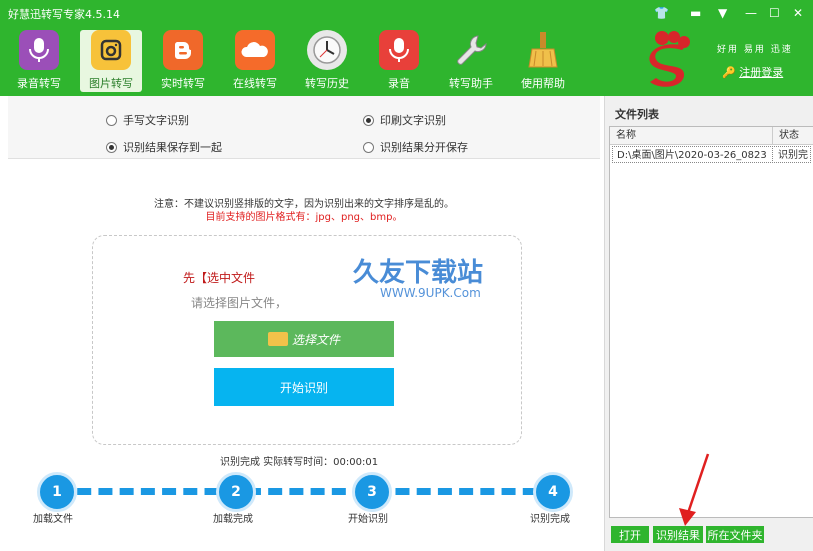  I want to click on nav-label: 转写助手, so click(471, 83).